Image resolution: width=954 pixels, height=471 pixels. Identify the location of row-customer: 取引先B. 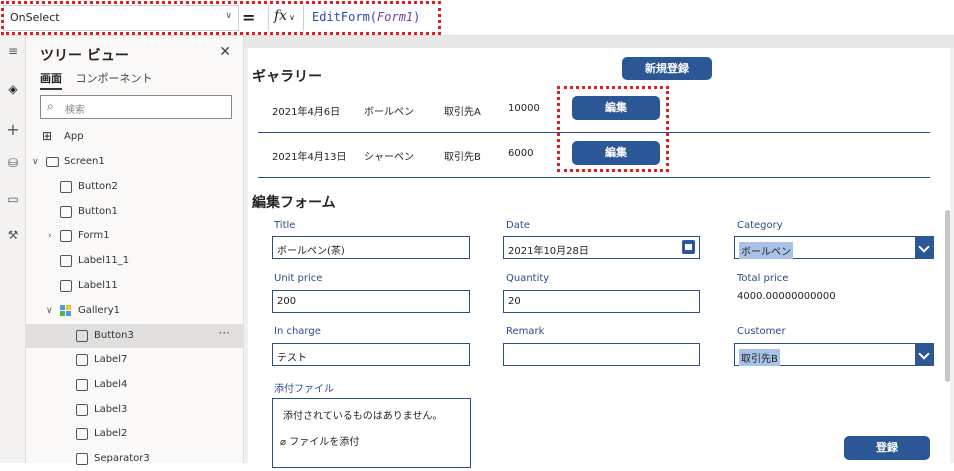
(462, 157).